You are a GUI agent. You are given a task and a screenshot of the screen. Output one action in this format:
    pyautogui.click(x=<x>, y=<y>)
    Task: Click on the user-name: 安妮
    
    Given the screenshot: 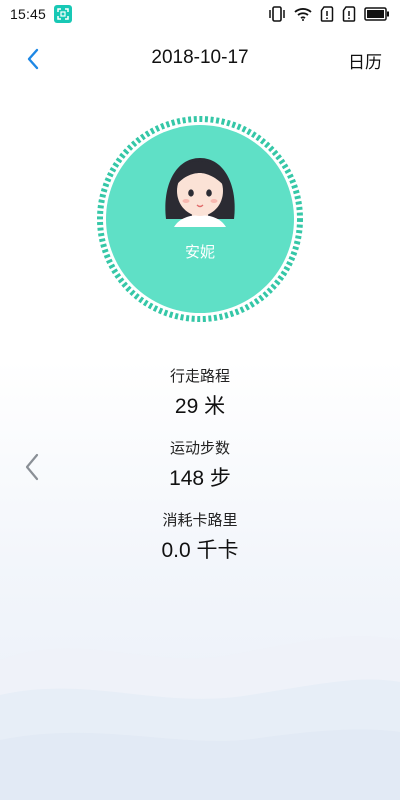 What is the action you would take?
    pyautogui.click(x=199, y=252)
    